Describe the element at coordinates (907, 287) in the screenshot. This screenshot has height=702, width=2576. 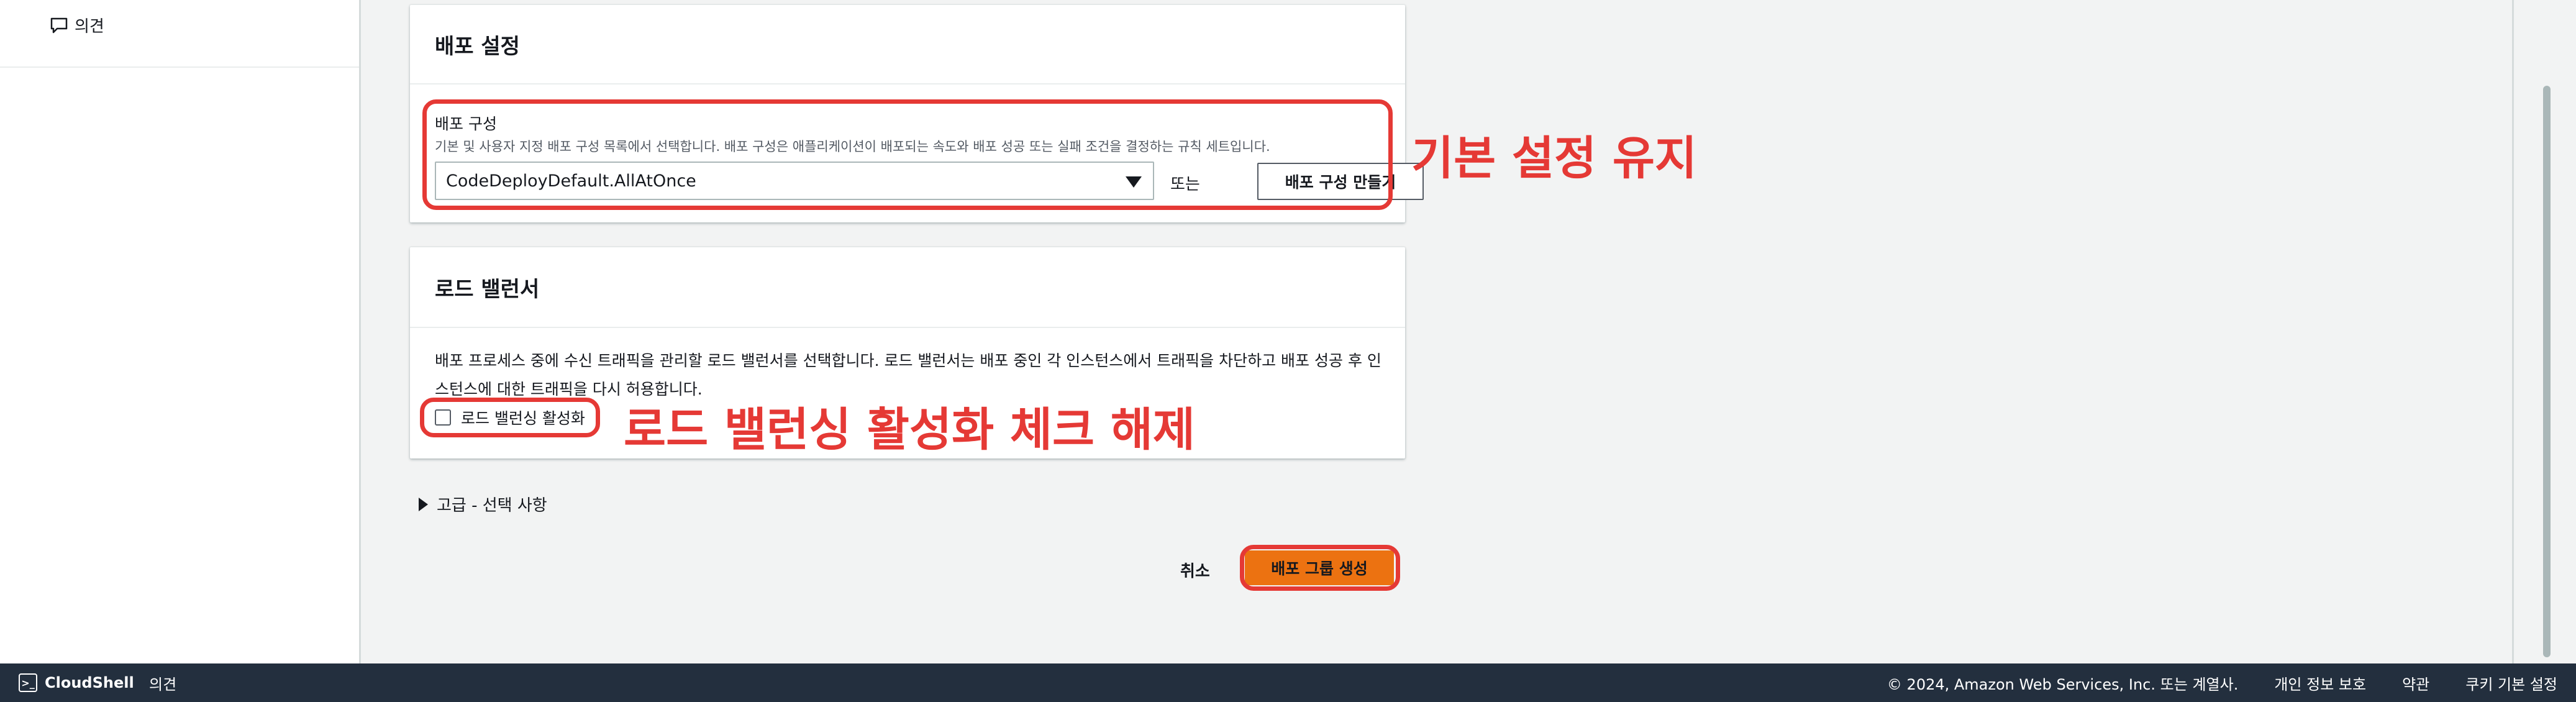
I see `load-balancer-header: 로드 밸런서` at that location.